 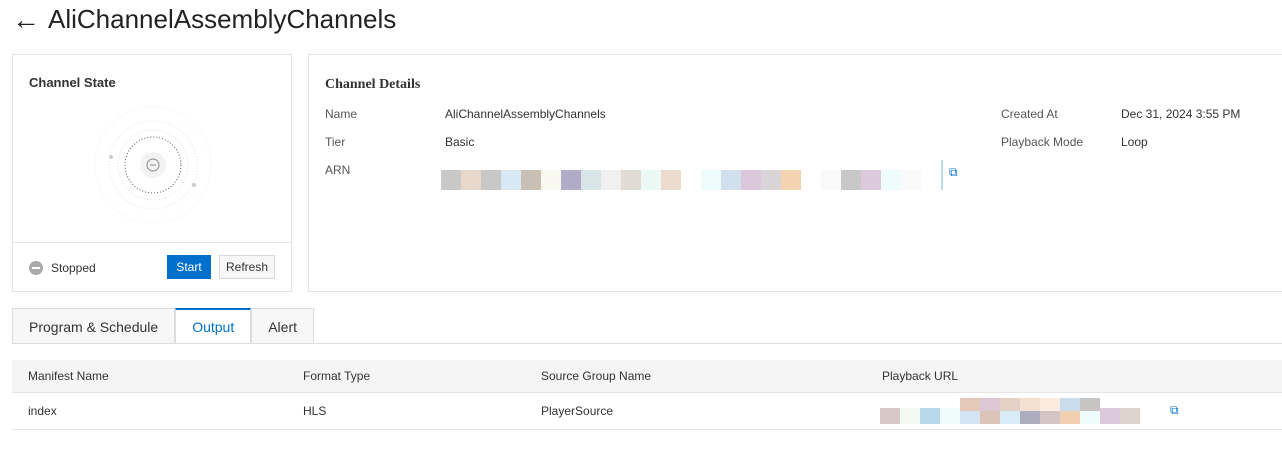 What do you see at coordinates (460, 142) in the screenshot?
I see `tier-value: Basic` at bounding box center [460, 142].